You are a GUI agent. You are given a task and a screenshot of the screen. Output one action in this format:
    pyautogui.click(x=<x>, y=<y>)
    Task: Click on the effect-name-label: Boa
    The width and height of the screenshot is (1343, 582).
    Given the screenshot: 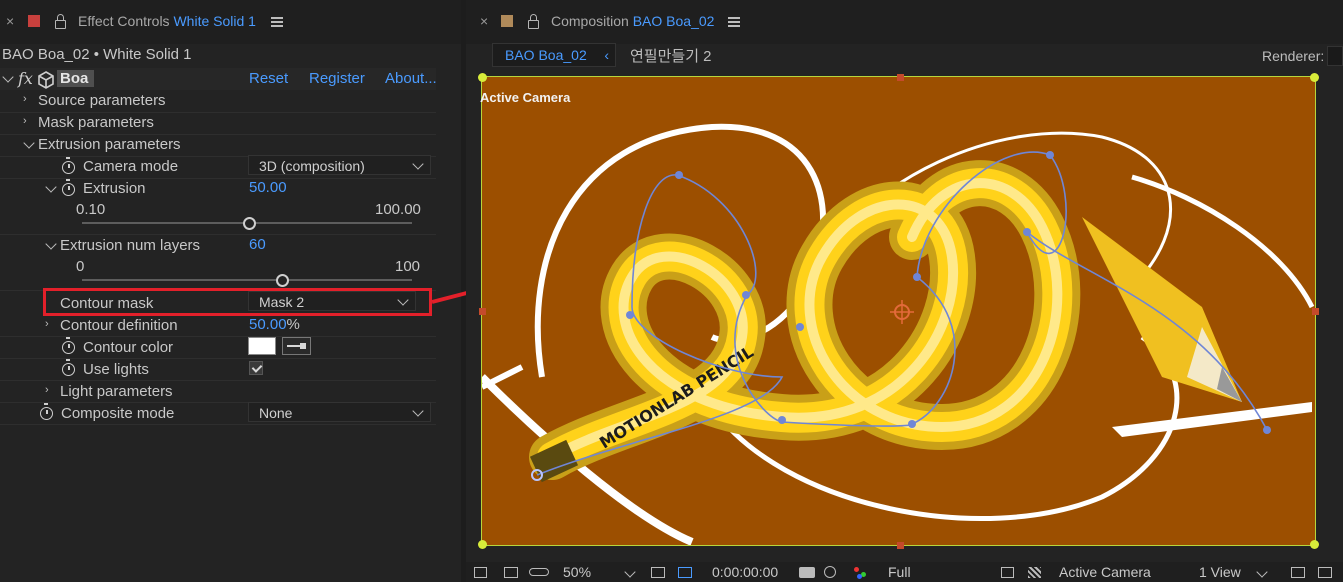 What is the action you would take?
    pyautogui.click(x=76, y=78)
    